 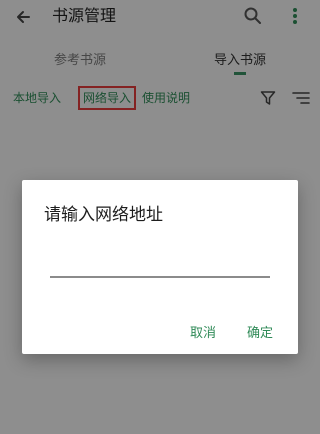 I want to click on cancel-button: 取消, so click(x=203, y=331).